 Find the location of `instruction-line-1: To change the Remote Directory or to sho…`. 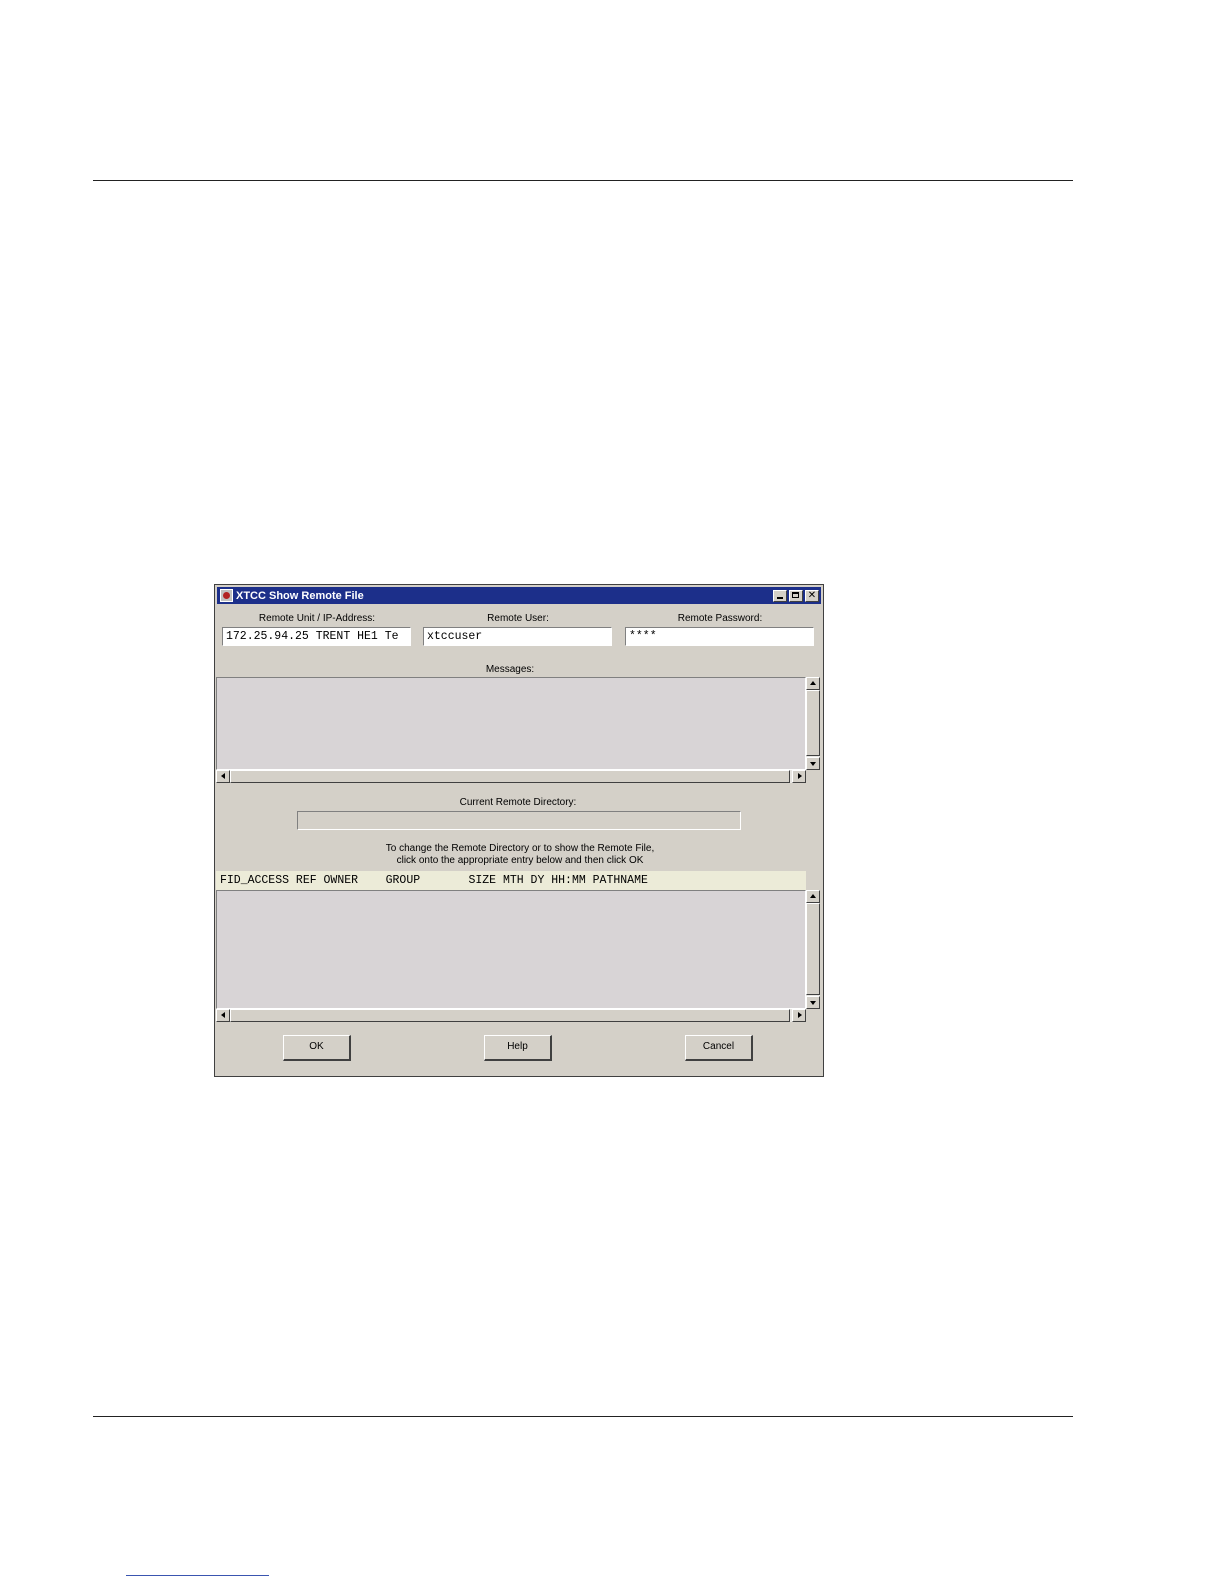

instruction-line-1: To change the Remote Directory or to sho… is located at coordinates (520, 848).